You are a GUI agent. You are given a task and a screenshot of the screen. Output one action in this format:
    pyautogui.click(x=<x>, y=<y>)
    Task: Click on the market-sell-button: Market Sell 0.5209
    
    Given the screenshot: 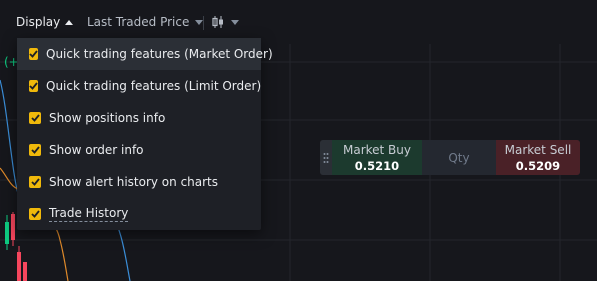 What is the action you would take?
    pyautogui.click(x=538, y=157)
    